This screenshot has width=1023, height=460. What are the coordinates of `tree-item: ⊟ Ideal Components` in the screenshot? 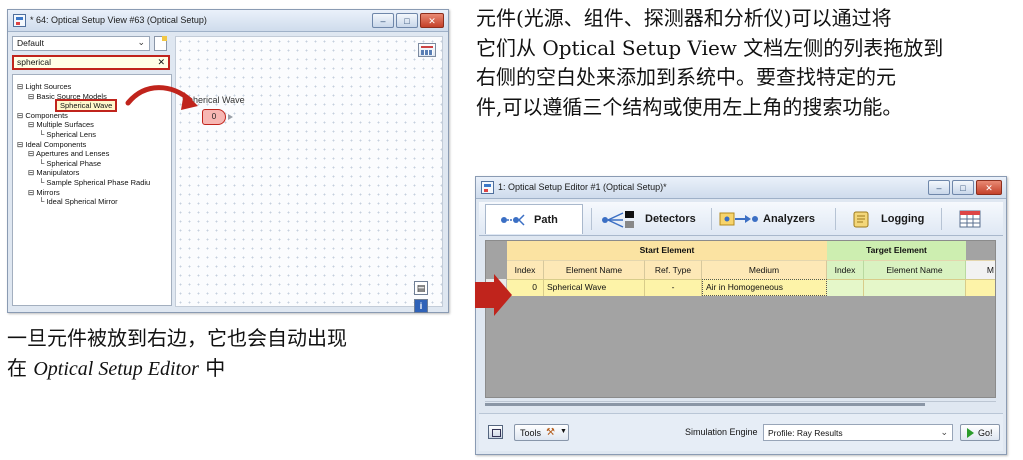 It's located at (51, 144).